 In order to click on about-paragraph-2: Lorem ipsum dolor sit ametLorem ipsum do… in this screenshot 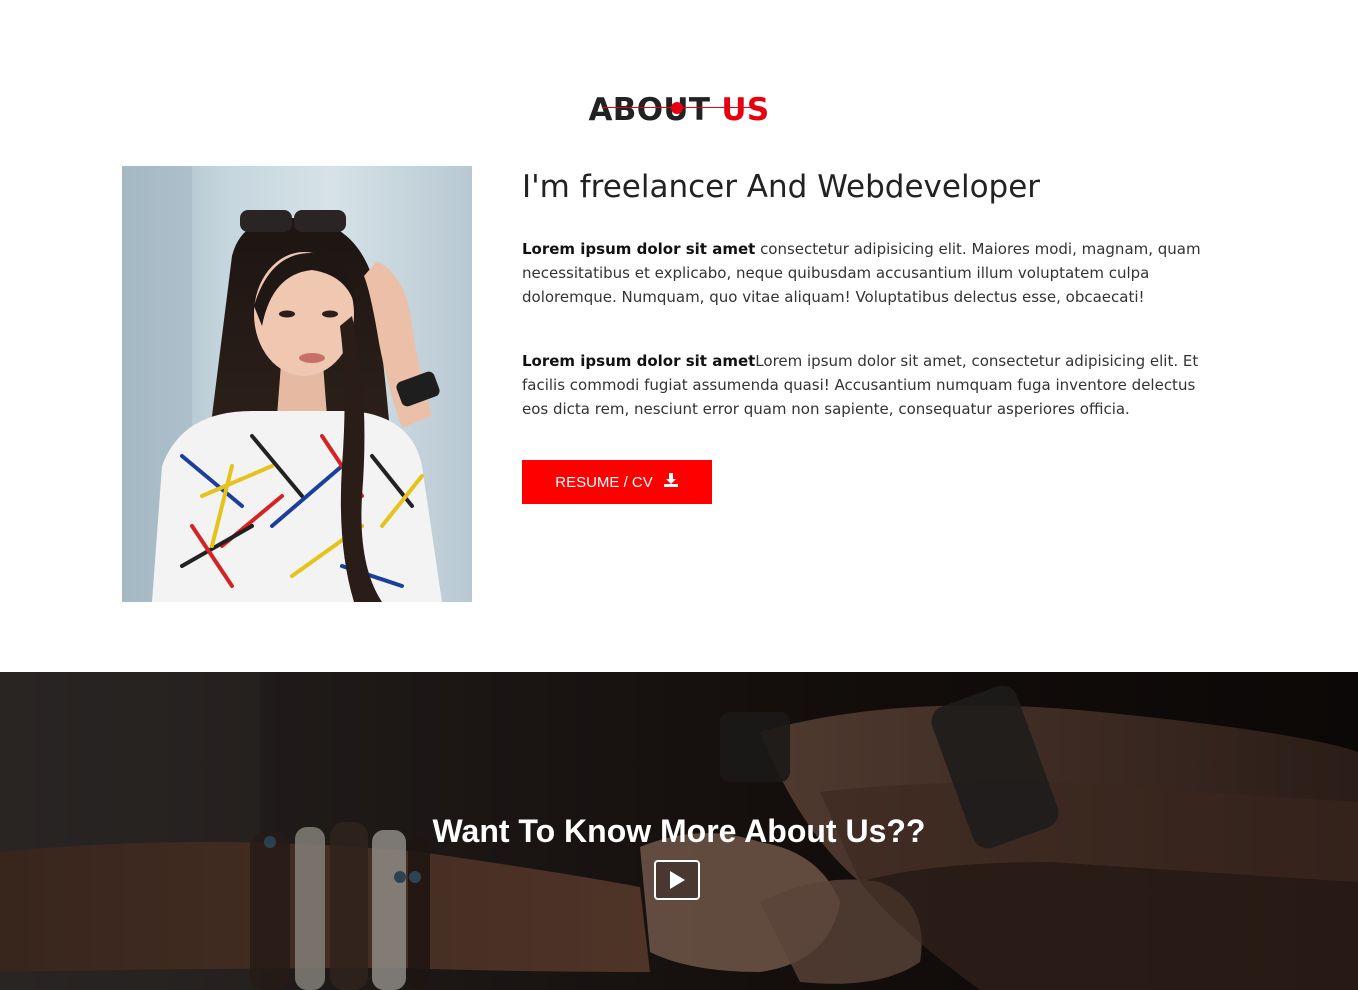, I will do `click(872, 385)`.